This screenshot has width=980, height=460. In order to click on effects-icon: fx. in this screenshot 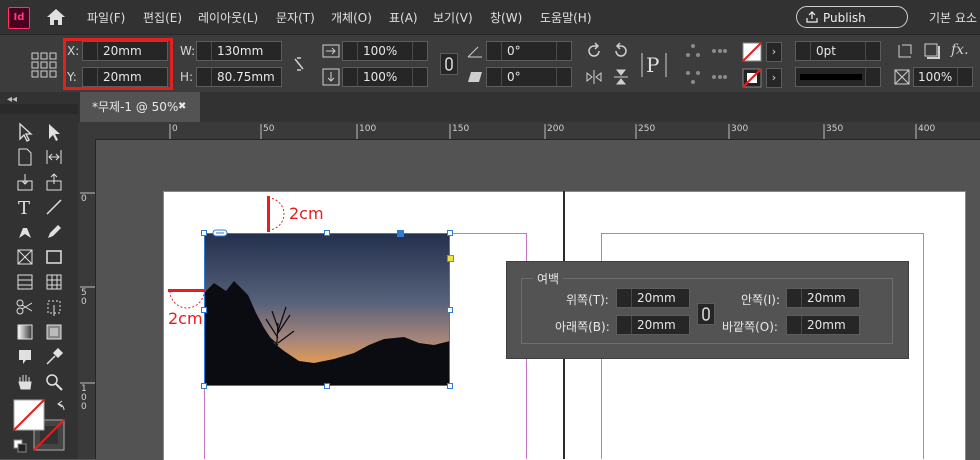, I will do `click(960, 50)`.